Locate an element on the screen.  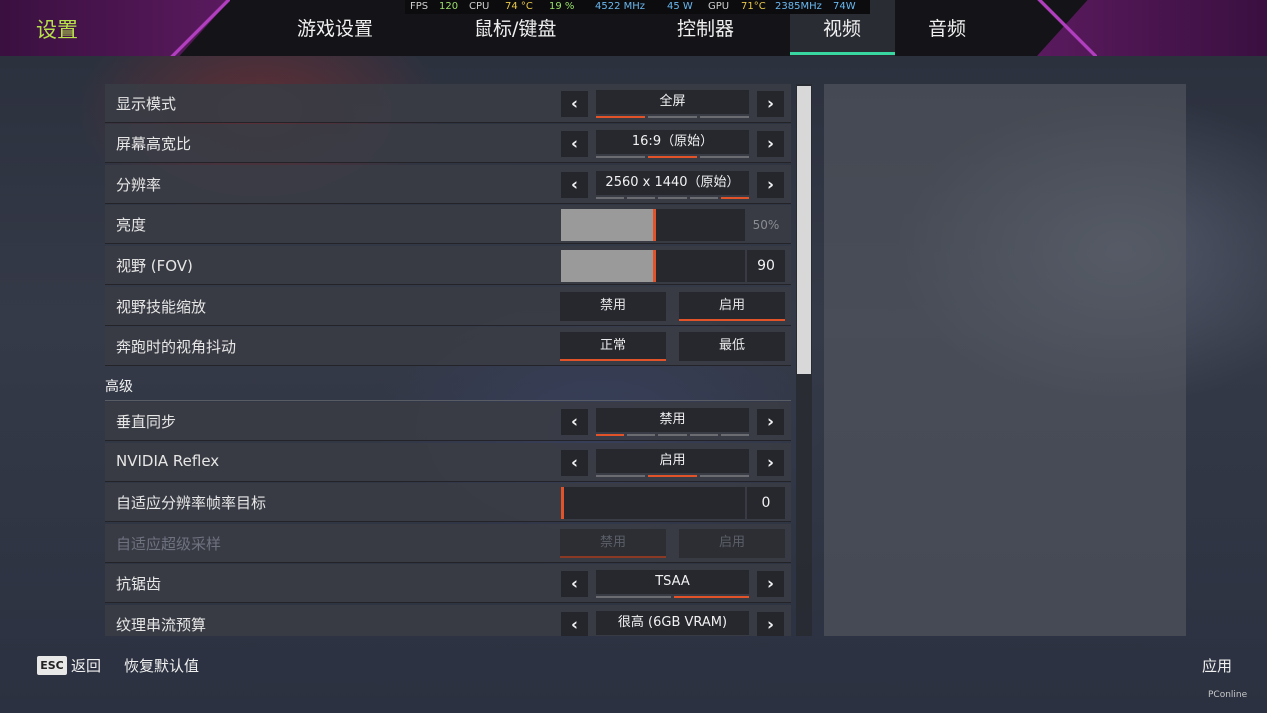
gpu-temp: 71°C is located at coordinates (753, 6).